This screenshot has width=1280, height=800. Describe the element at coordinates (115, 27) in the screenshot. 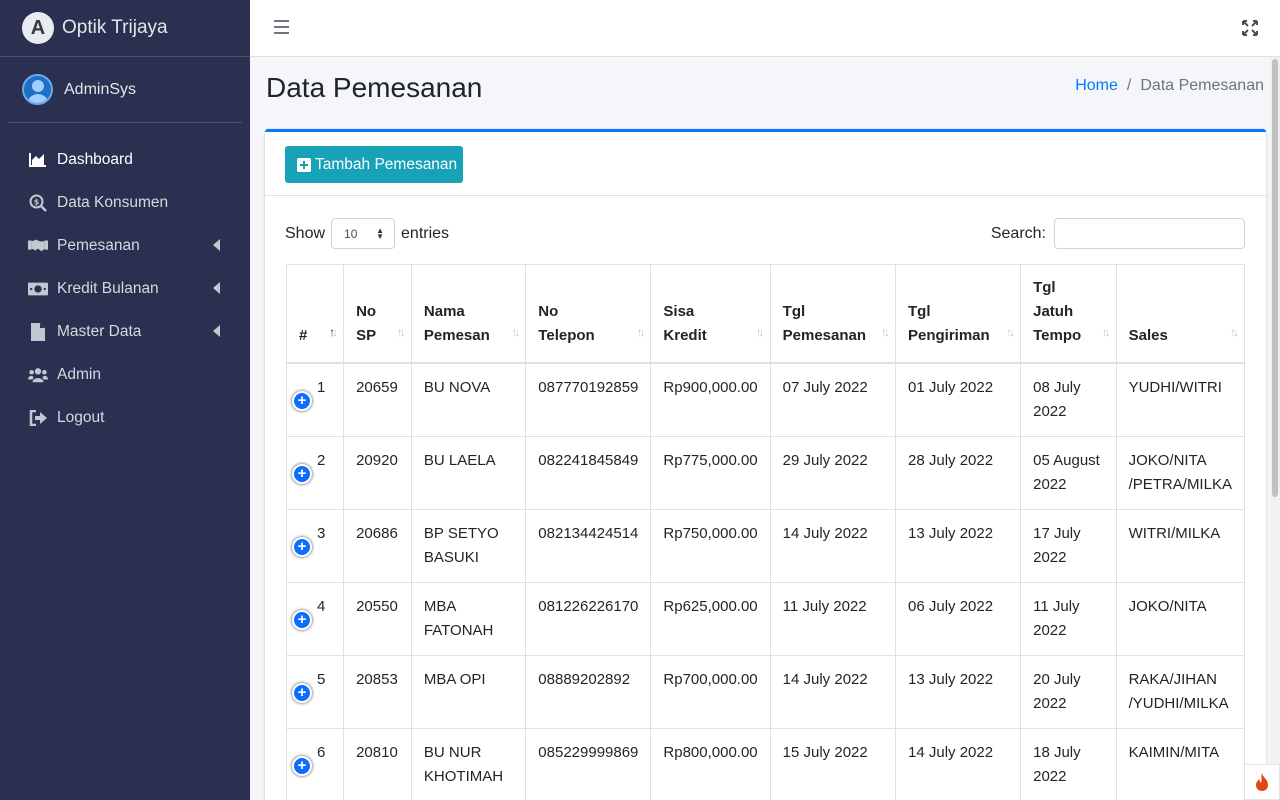

I see `brand-name: Optik Trijaya` at that location.